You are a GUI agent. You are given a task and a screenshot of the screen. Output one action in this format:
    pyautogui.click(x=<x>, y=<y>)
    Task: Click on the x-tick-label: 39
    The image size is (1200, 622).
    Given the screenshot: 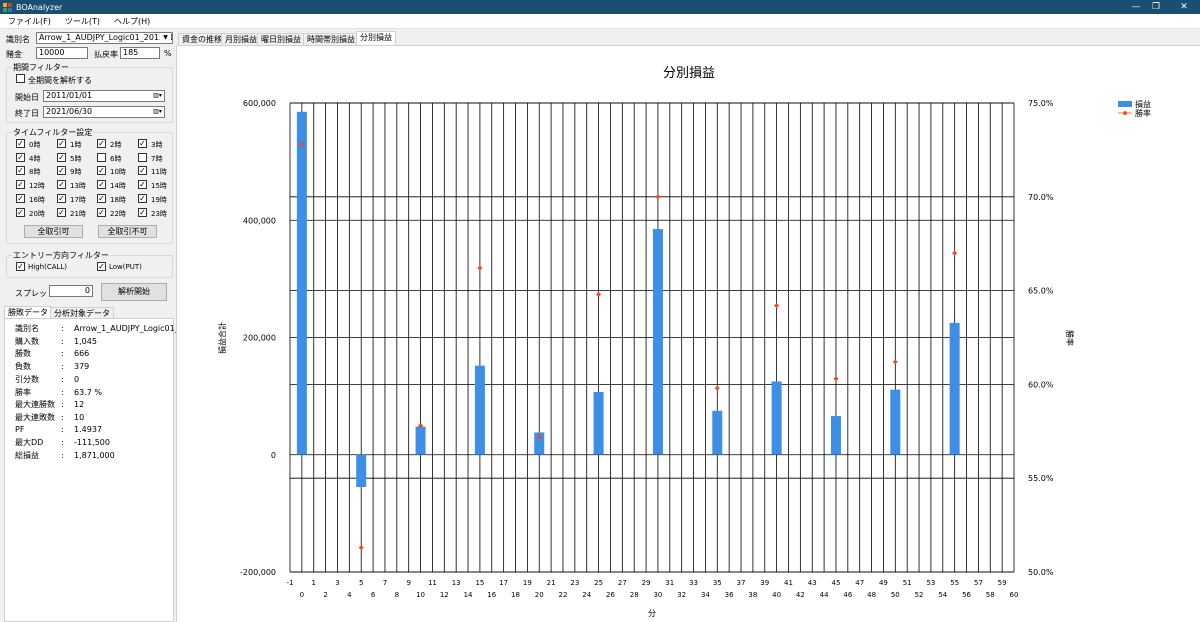 What is the action you would take?
    pyautogui.click(x=764, y=583)
    